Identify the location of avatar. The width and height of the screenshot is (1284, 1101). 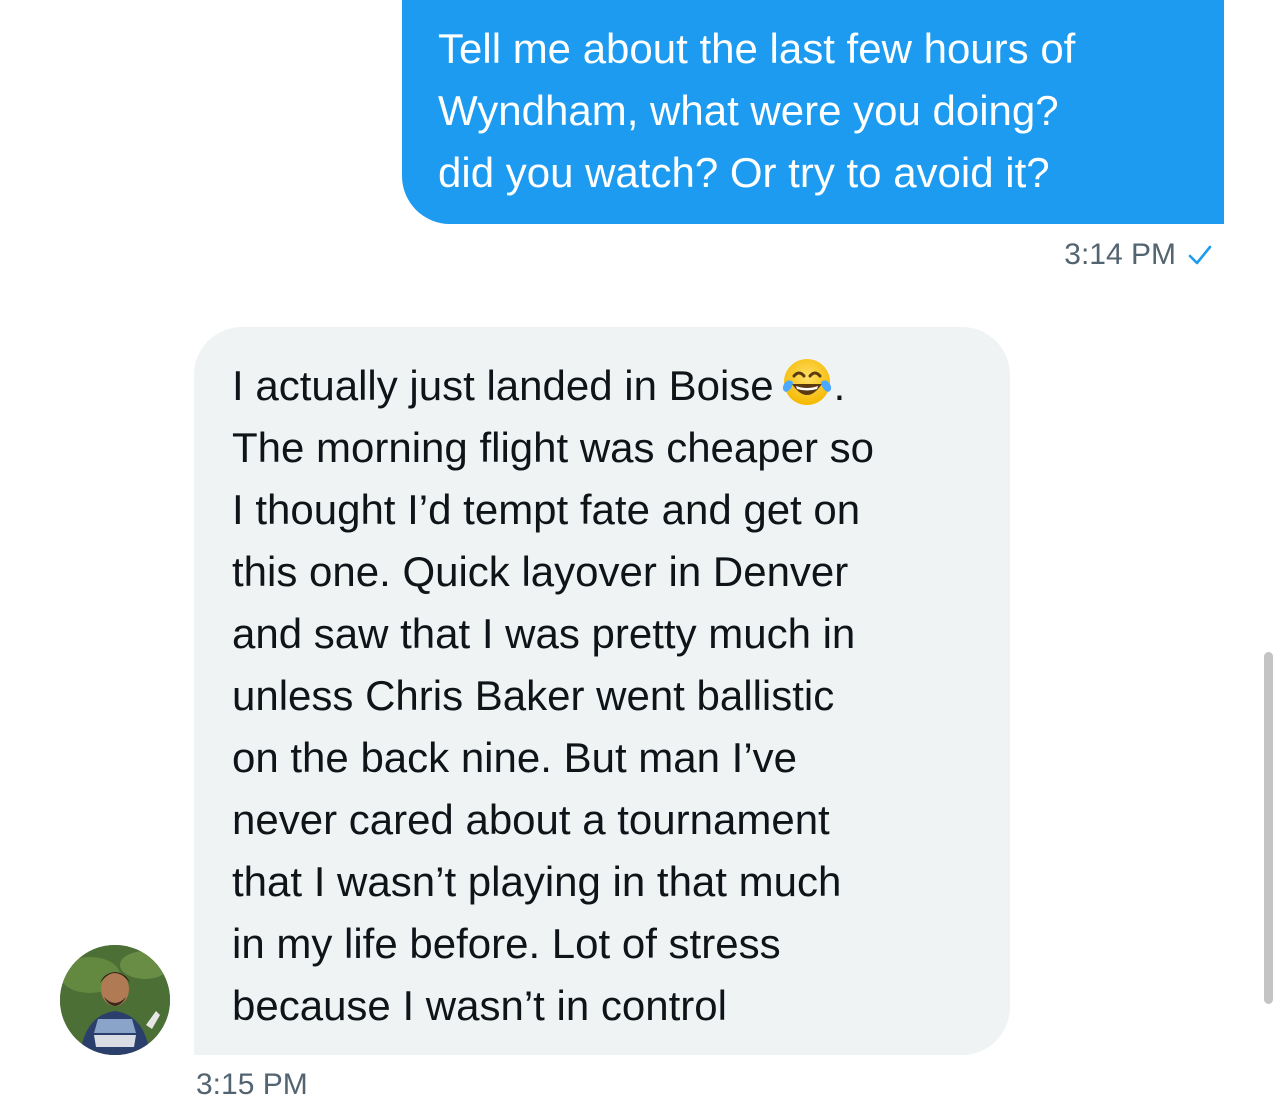
(115, 1000).